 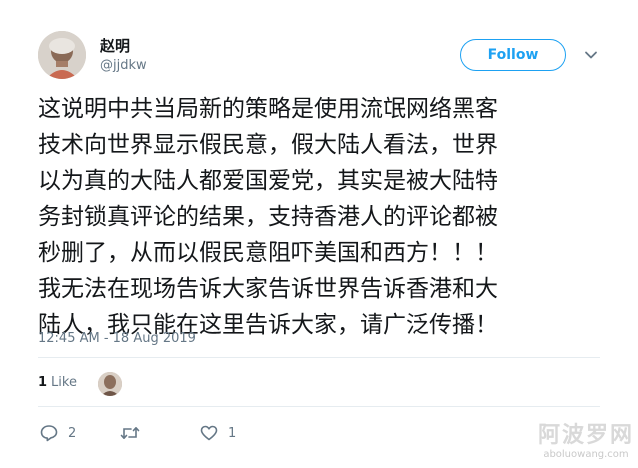 What do you see at coordinates (513, 55) in the screenshot?
I see `follow-button: Follow` at bounding box center [513, 55].